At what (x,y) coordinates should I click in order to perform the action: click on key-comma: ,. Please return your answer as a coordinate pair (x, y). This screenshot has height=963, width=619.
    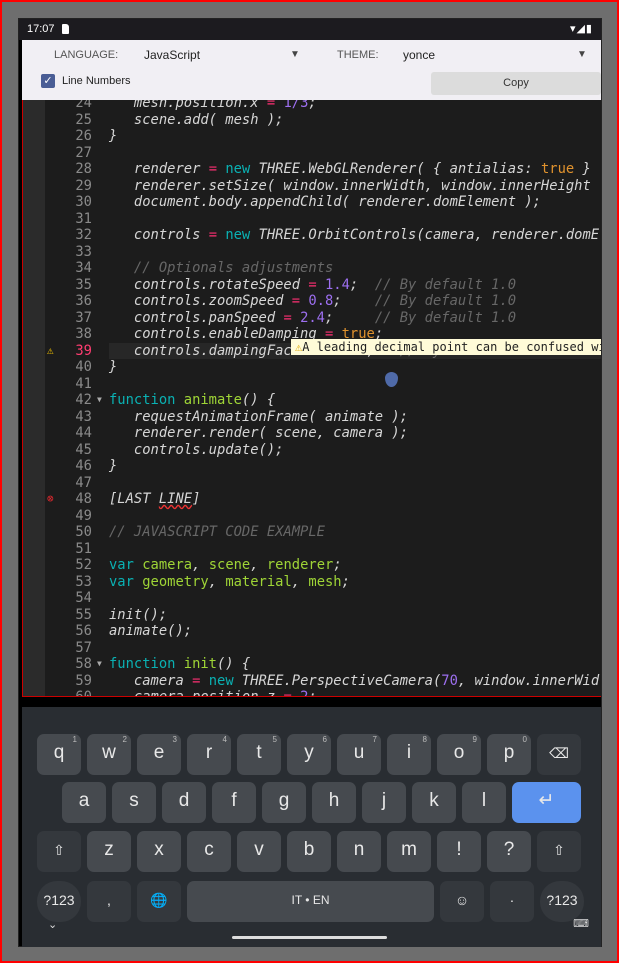
    Looking at the image, I should click on (109, 901).